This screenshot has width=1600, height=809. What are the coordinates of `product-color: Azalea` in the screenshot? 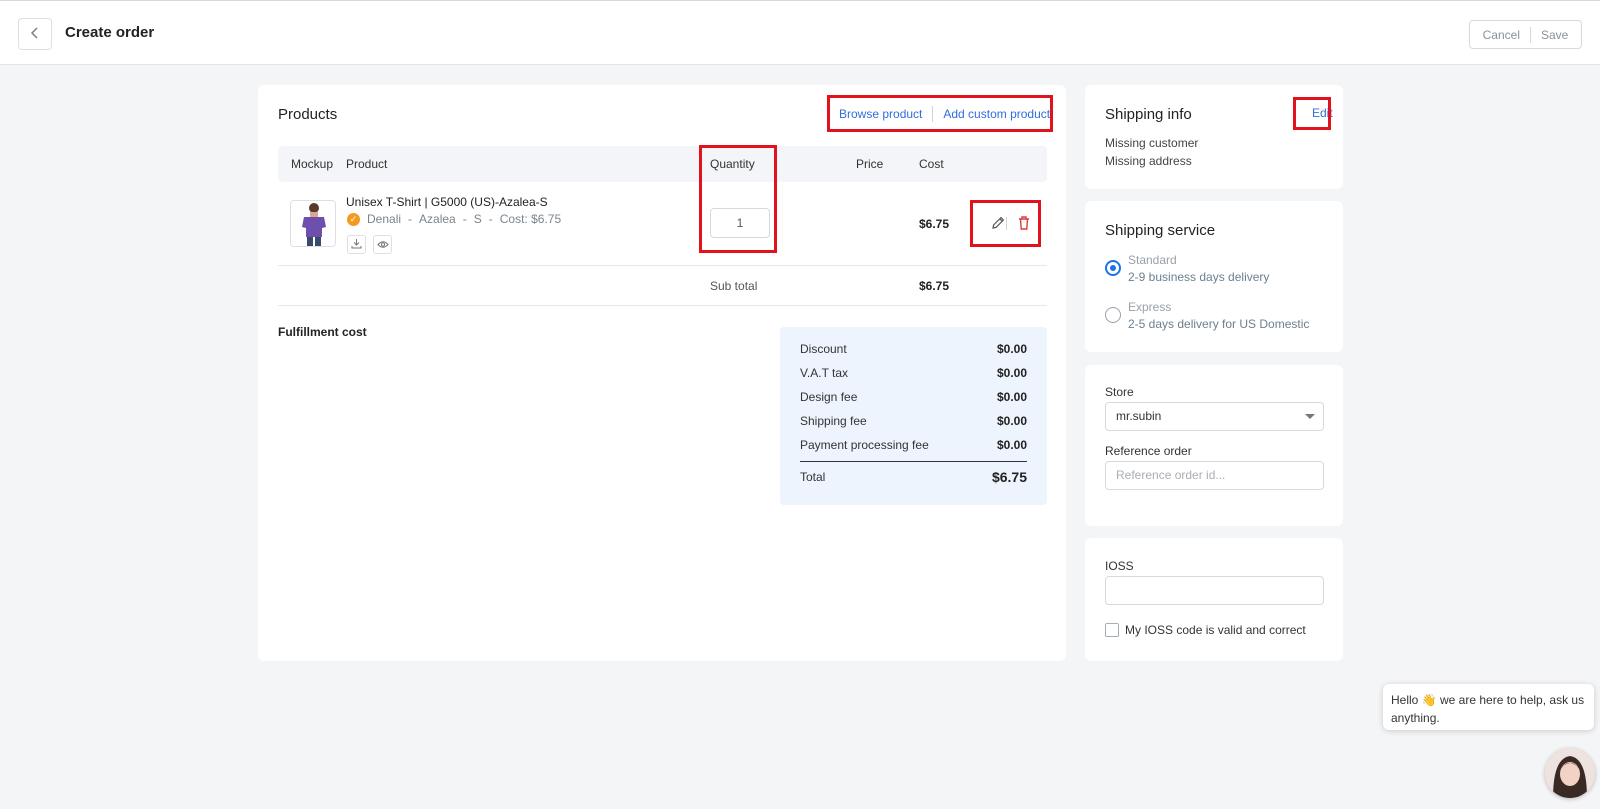 It's located at (437, 219).